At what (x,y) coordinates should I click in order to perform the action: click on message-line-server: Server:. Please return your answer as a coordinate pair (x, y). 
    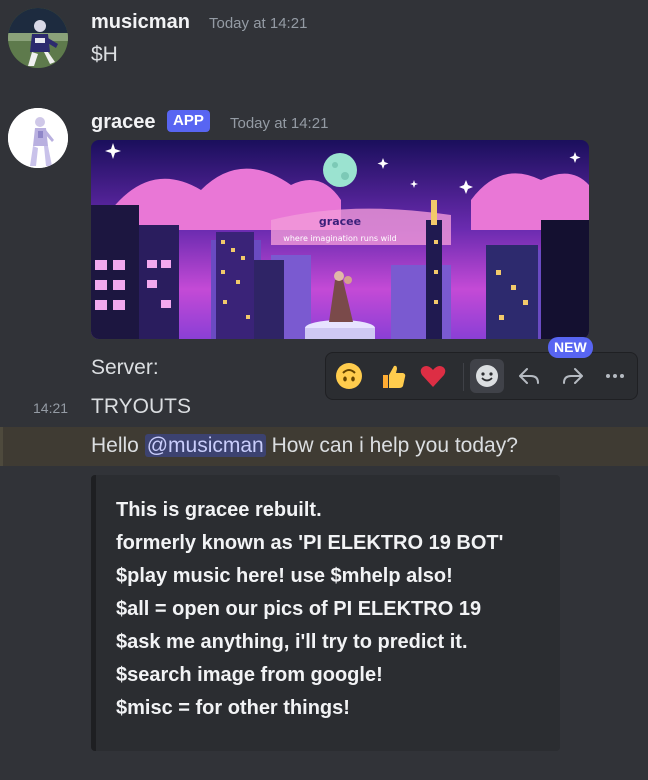
    Looking at the image, I should click on (125, 367).